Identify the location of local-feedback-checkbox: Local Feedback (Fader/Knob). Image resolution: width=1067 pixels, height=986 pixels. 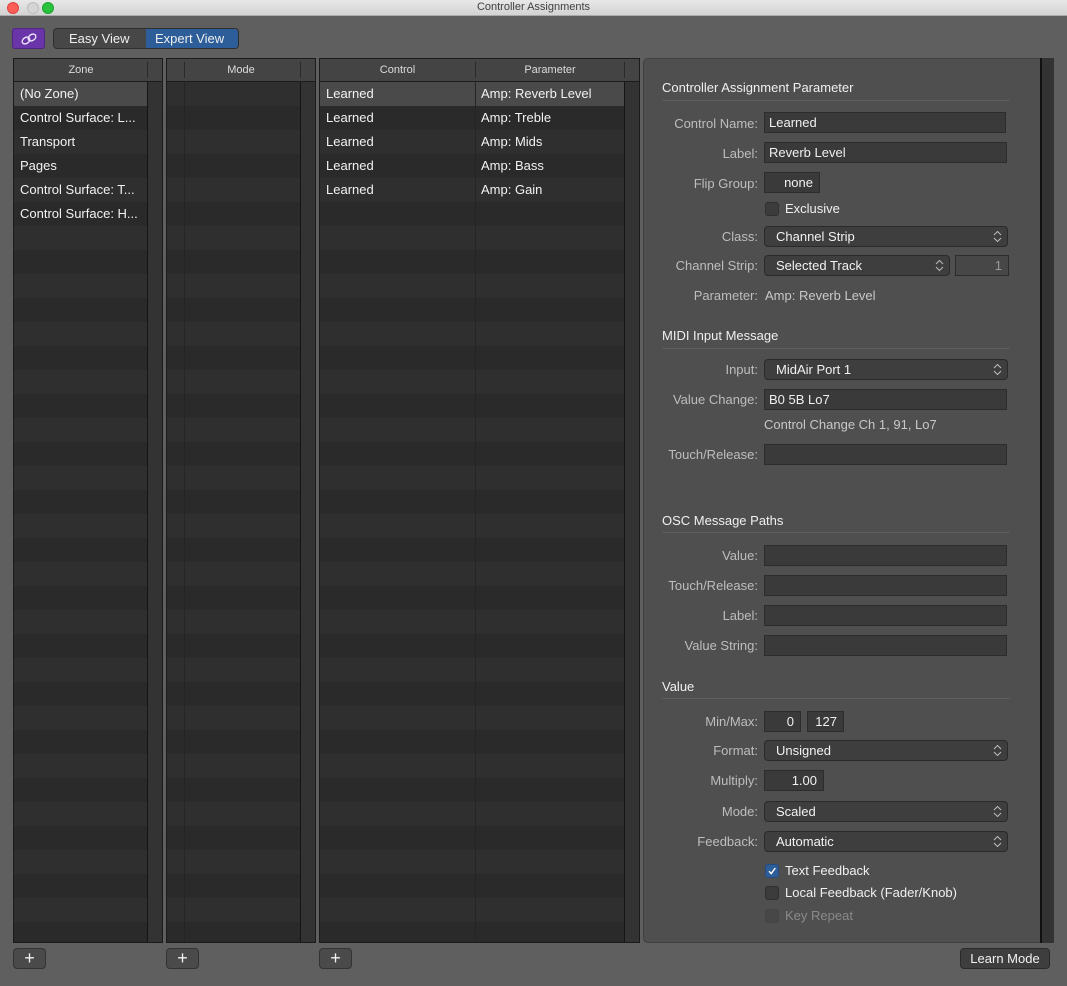
(861, 892).